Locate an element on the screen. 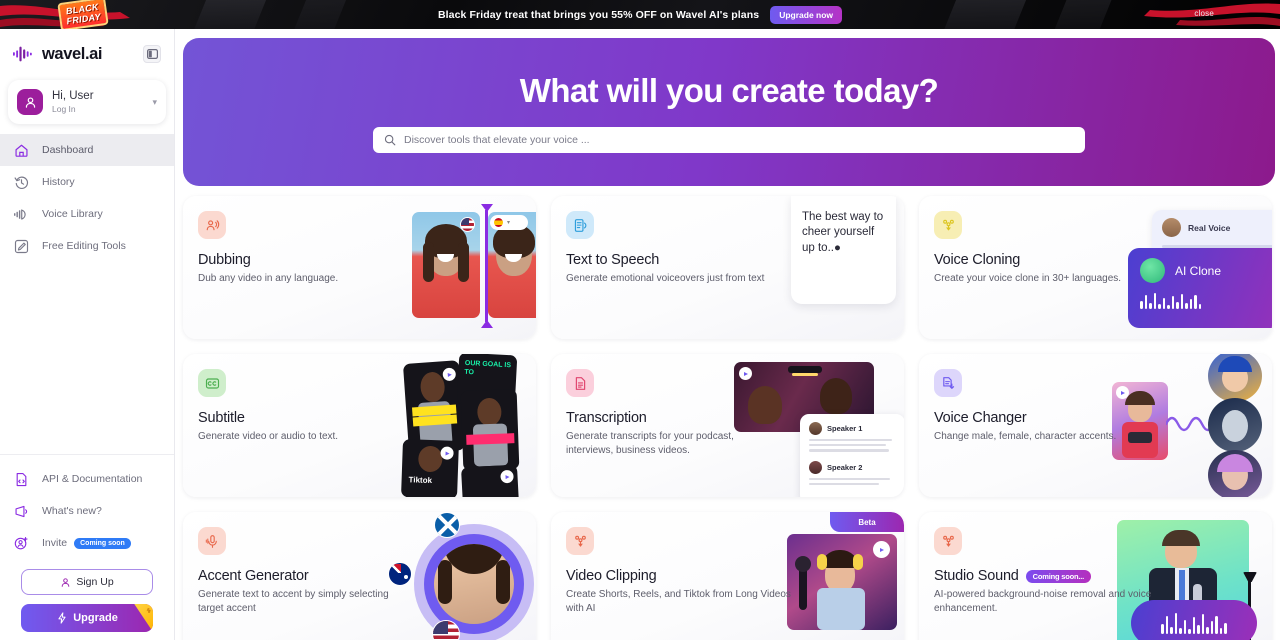 This screenshot has height=640, width=1280. upgrade-button: Upgrade % is located at coordinates (87, 618).